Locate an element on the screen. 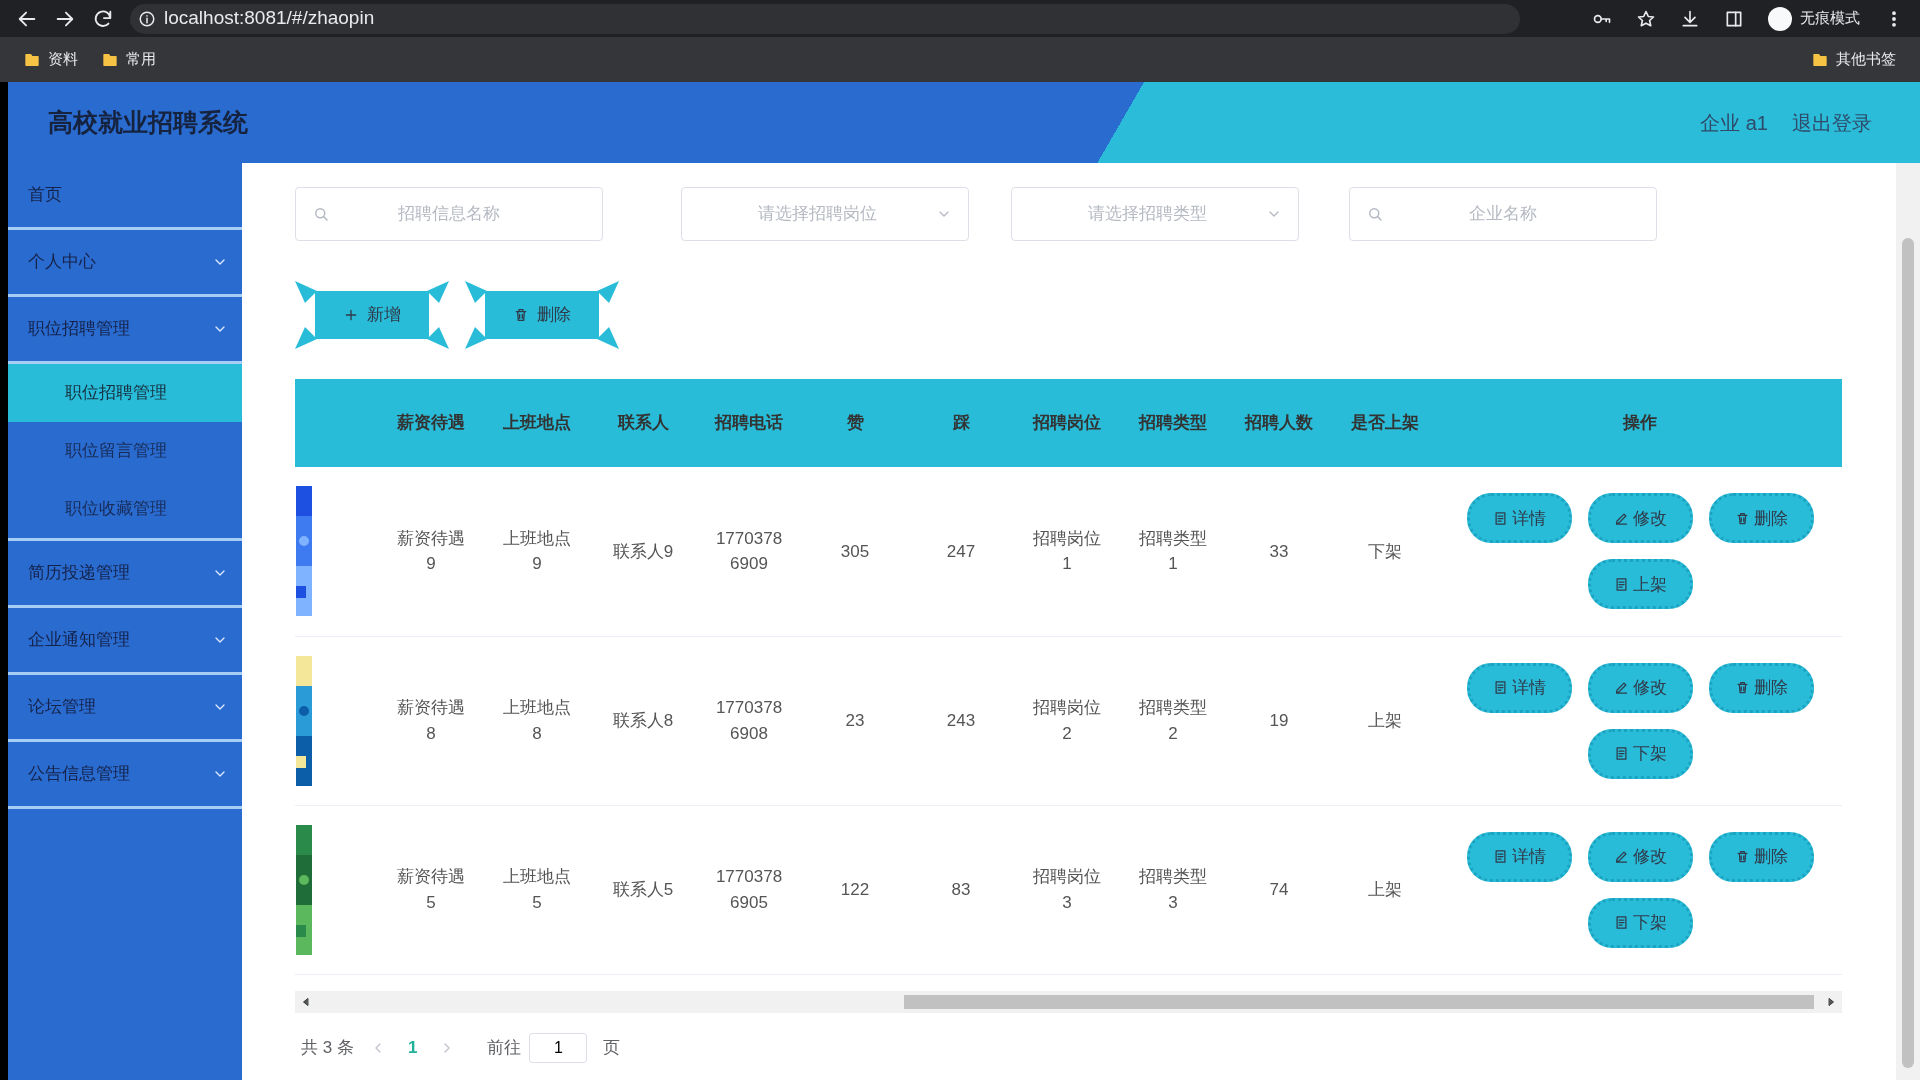  address-bar: localhost:8081/#/zhaopin is located at coordinates (825, 18).